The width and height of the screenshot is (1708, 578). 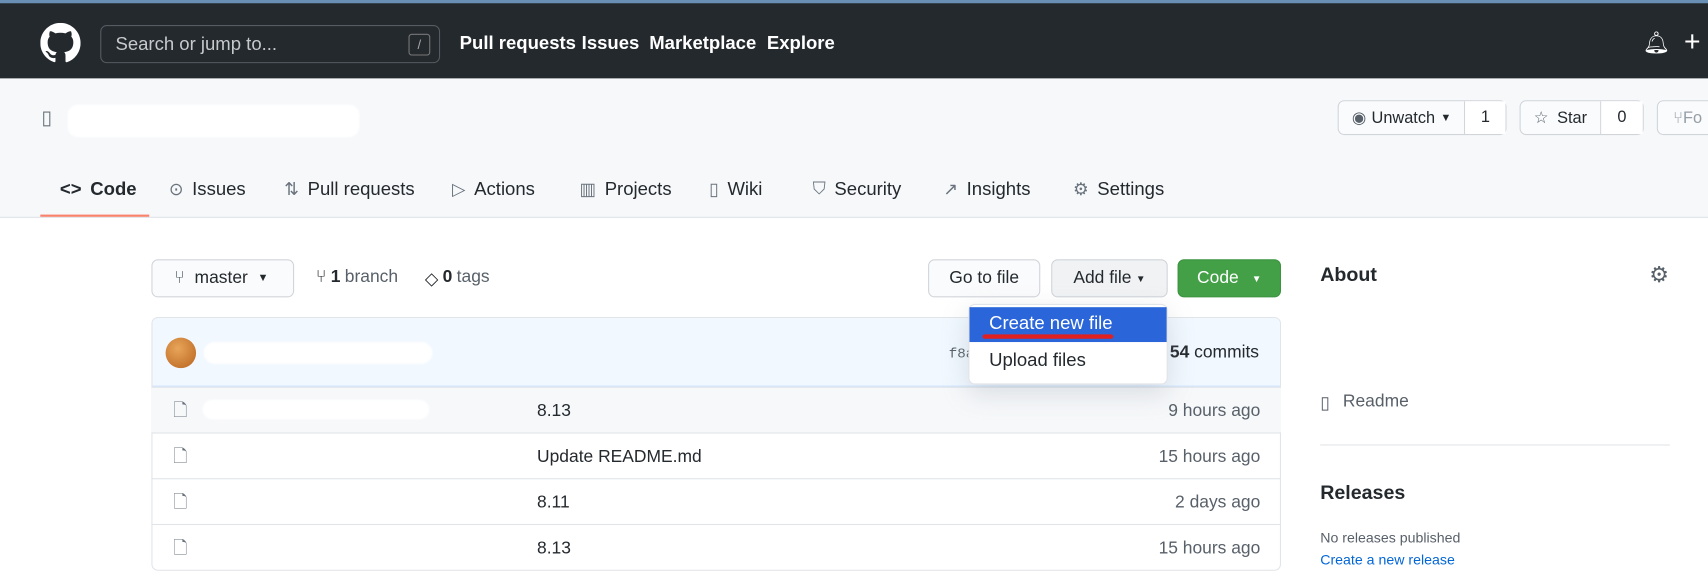 What do you see at coordinates (1622, 117) in the screenshot?
I see `star-count: 0` at bounding box center [1622, 117].